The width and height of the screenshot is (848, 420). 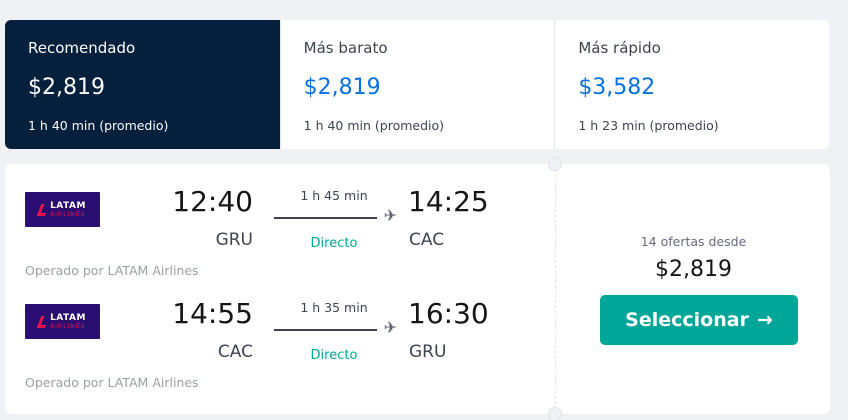 I want to click on arrival-airport: CAC, so click(x=427, y=240).